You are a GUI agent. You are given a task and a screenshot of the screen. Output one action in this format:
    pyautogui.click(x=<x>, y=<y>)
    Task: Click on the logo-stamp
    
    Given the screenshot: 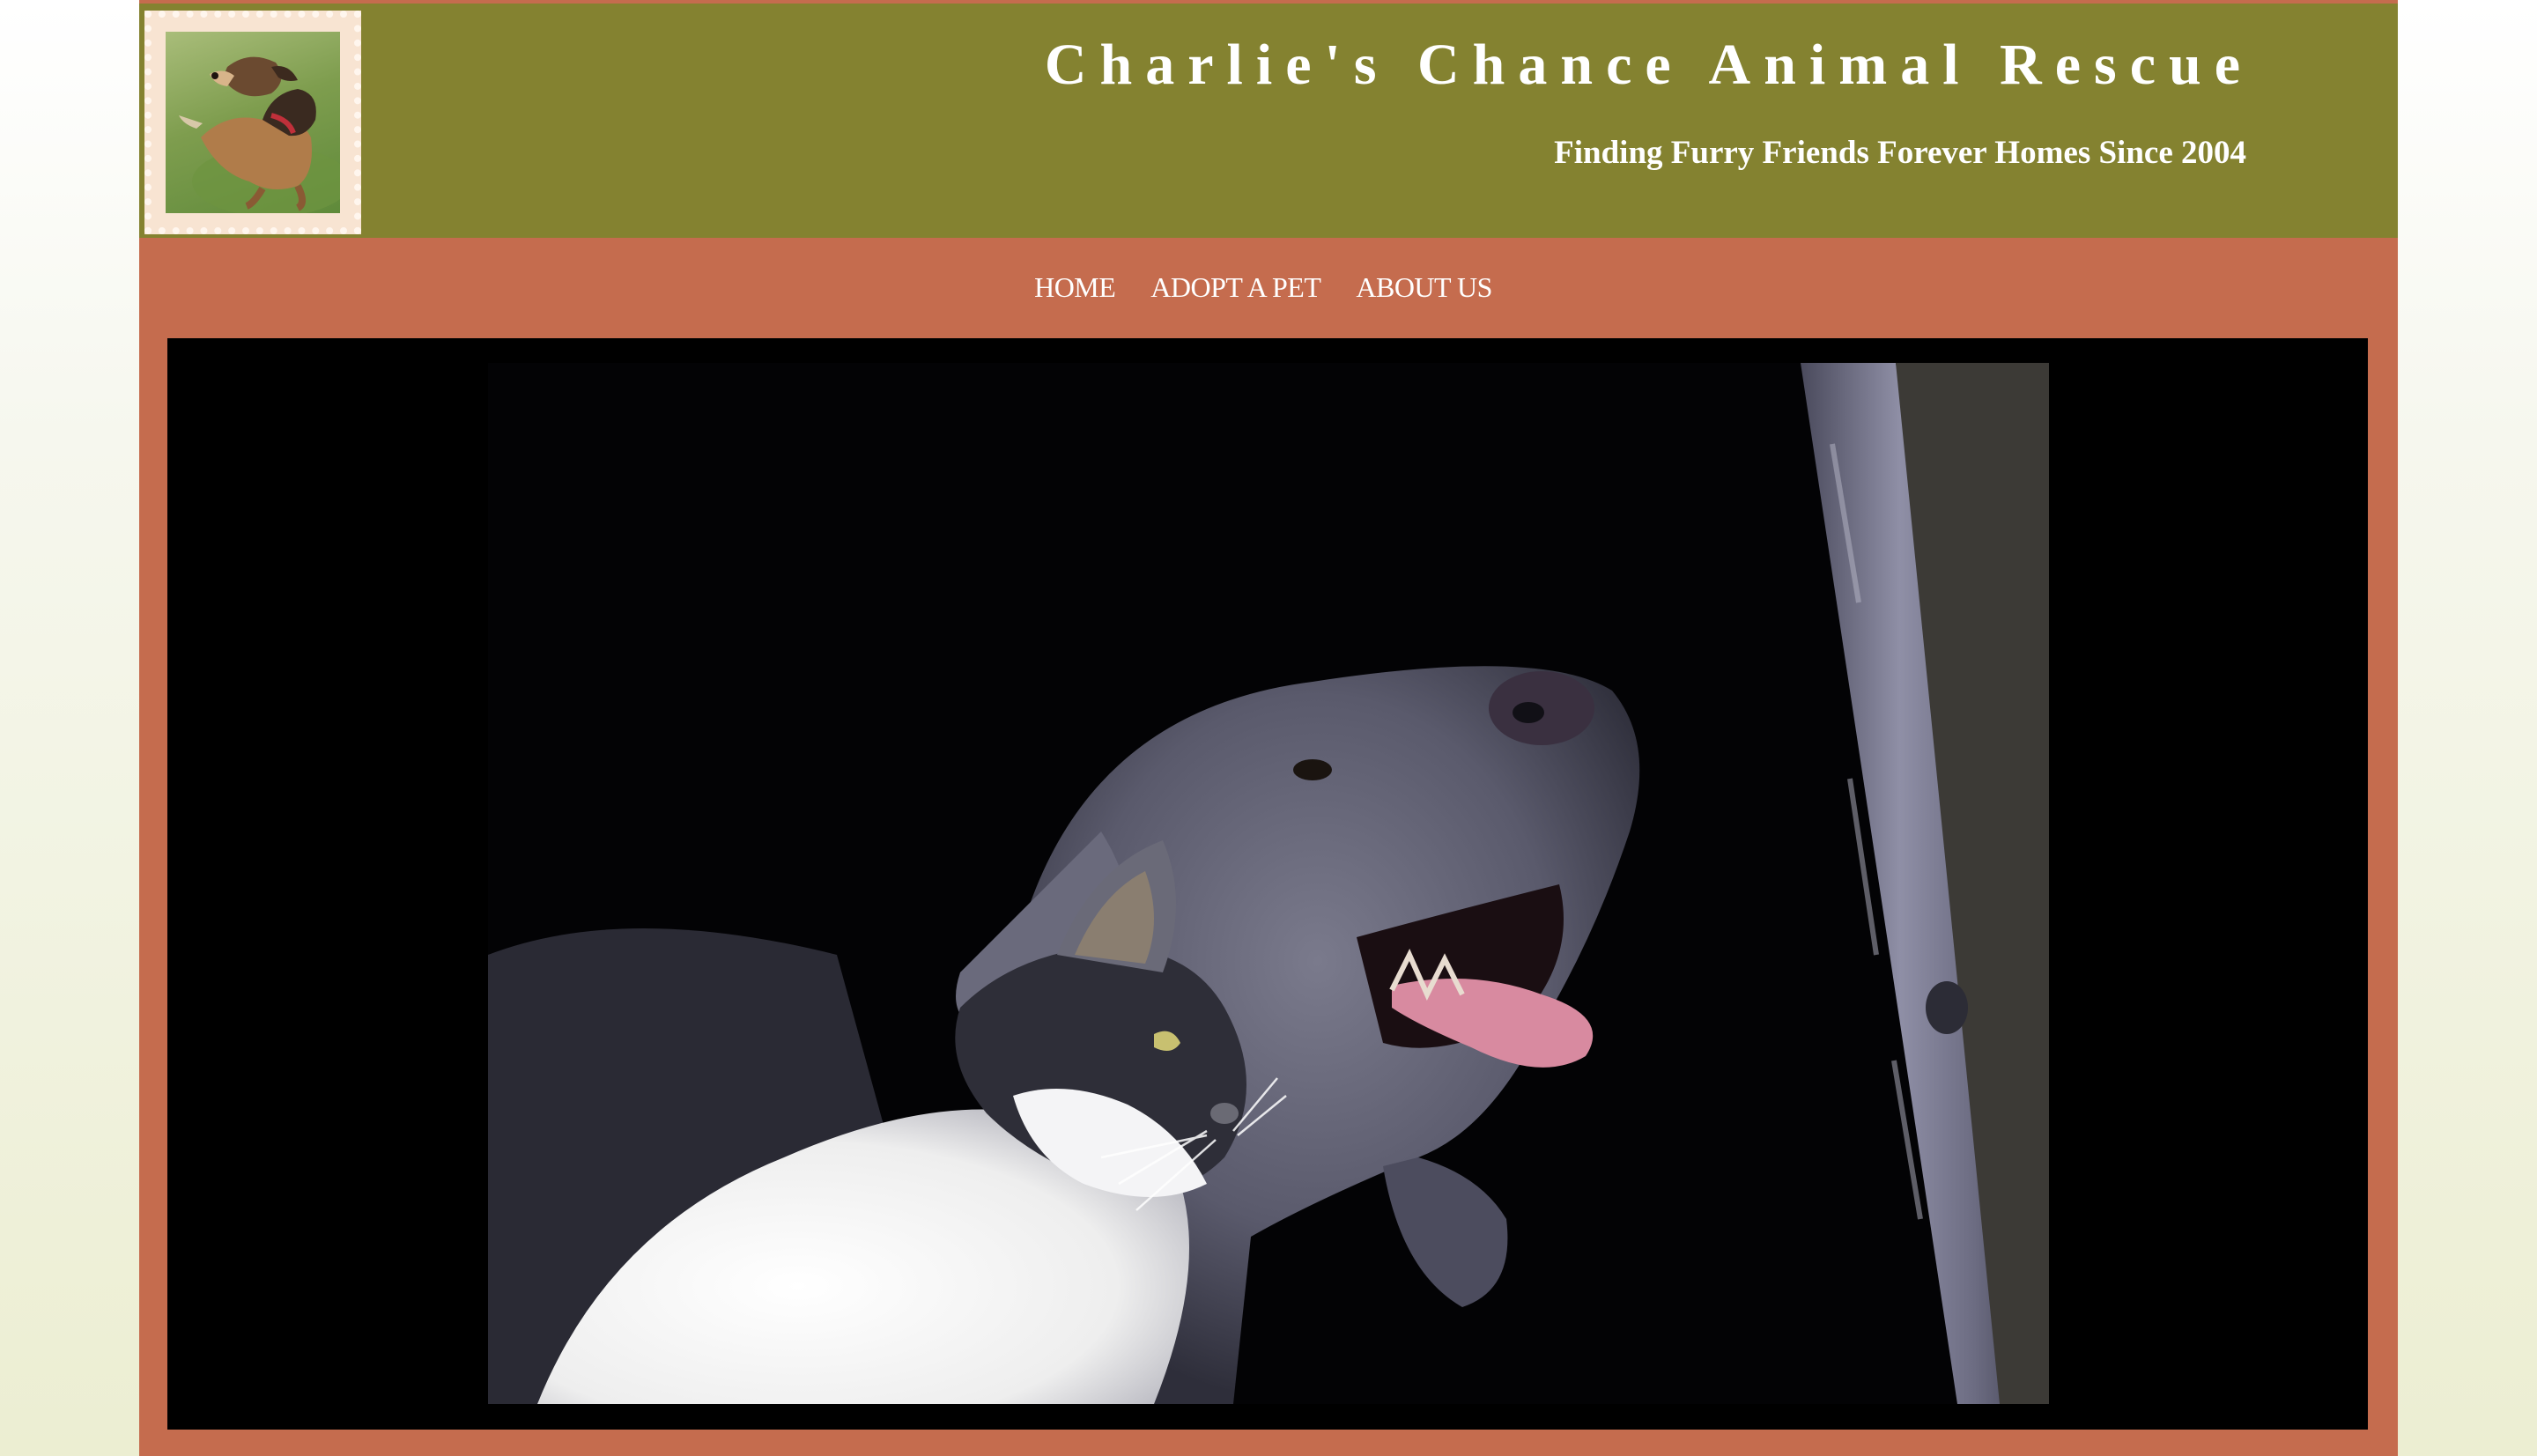 What is the action you would take?
    pyautogui.click(x=253, y=122)
    